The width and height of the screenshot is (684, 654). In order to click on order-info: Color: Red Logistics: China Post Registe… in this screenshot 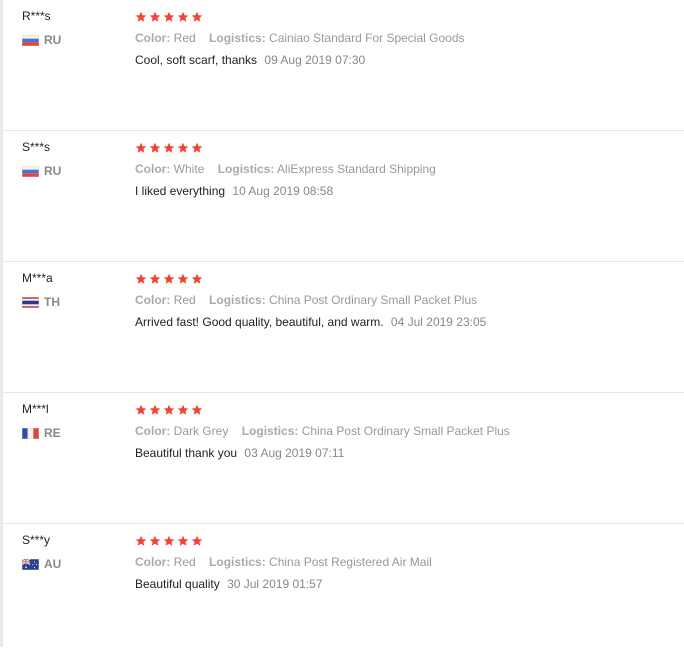, I will do `click(409, 562)`.